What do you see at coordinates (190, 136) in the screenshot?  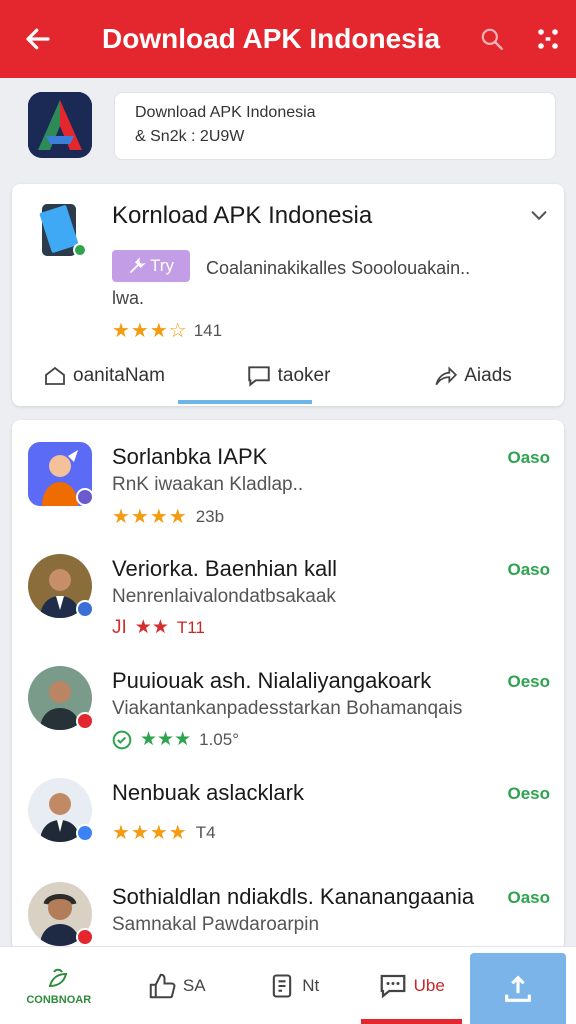 I see `app-info-line-2: & Sn2k : 2U9W` at bounding box center [190, 136].